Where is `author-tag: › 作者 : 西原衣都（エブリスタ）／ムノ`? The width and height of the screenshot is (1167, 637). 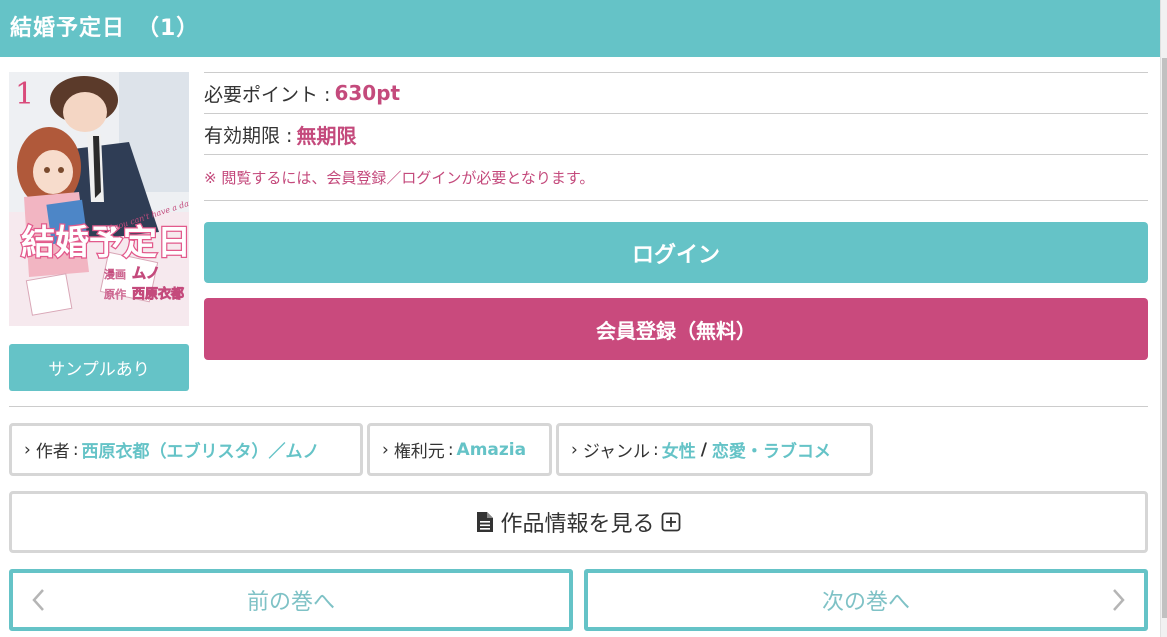 author-tag: › 作者 : 西原衣都（エブリスタ）／ムノ is located at coordinates (186, 449).